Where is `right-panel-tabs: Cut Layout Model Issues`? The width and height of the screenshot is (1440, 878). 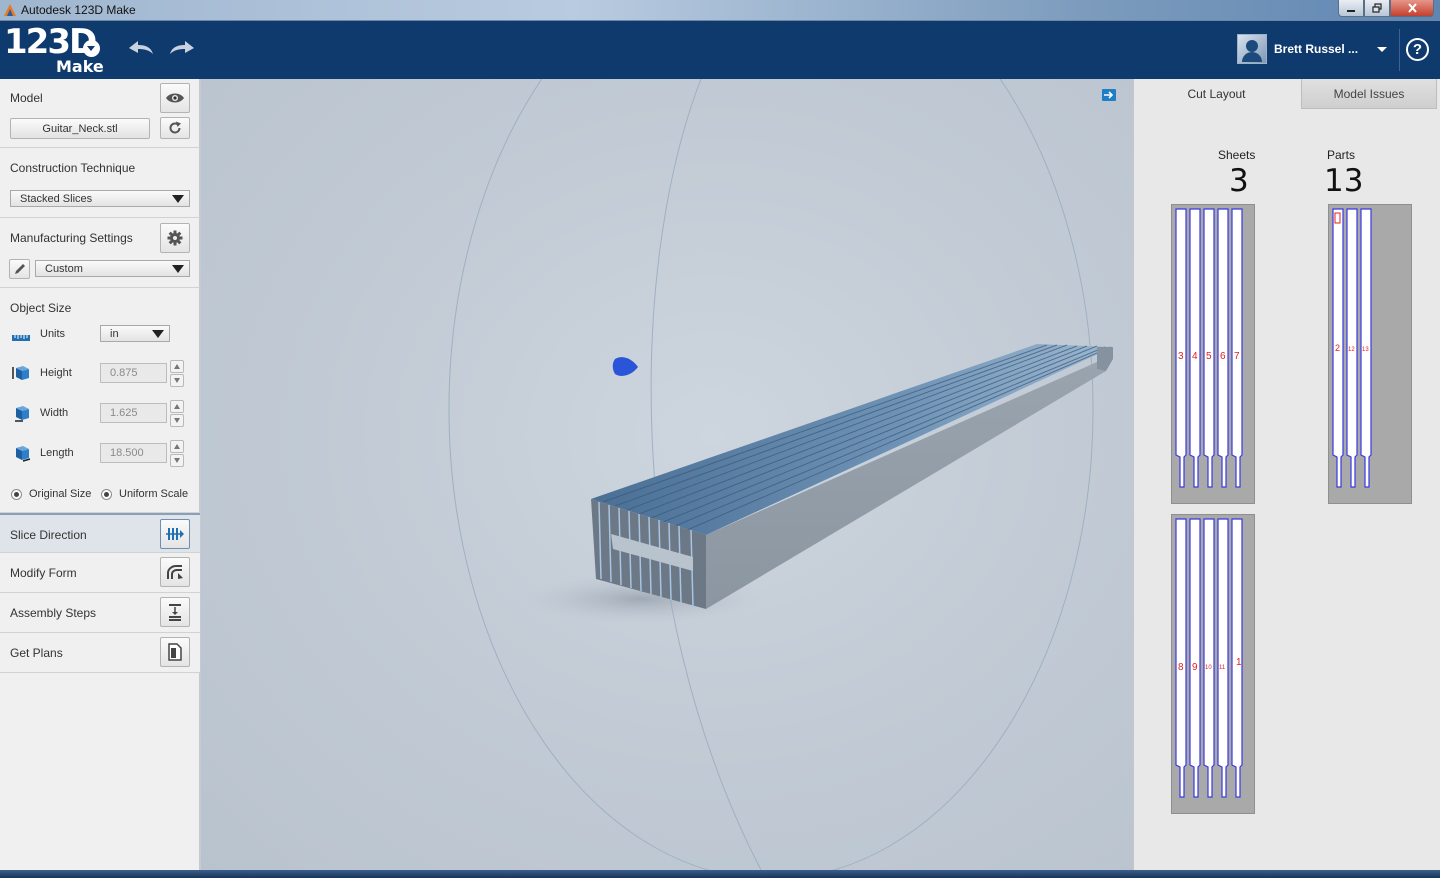 right-panel-tabs: Cut Layout Model Issues is located at coordinates (1287, 94).